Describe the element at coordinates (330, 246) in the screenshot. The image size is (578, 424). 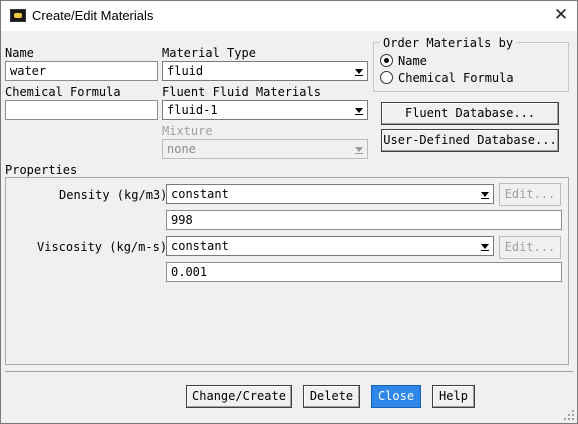
I see `viscosity-method-select: constant` at that location.